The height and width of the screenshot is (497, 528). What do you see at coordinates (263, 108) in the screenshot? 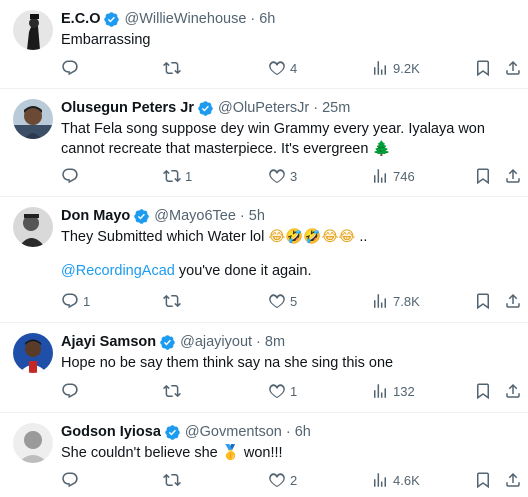
I see `handle: @OluPetersJr` at bounding box center [263, 108].